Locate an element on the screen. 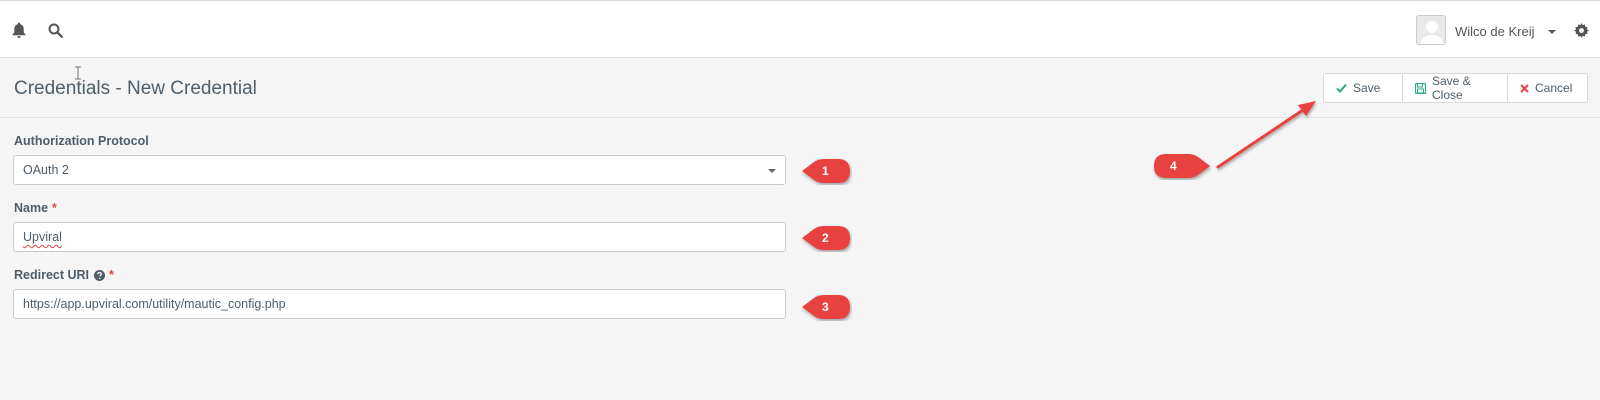 Image resolution: width=1600 pixels, height=400 pixels. redirect-uri-label: Redirect URI * is located at coordinates (64, 275).